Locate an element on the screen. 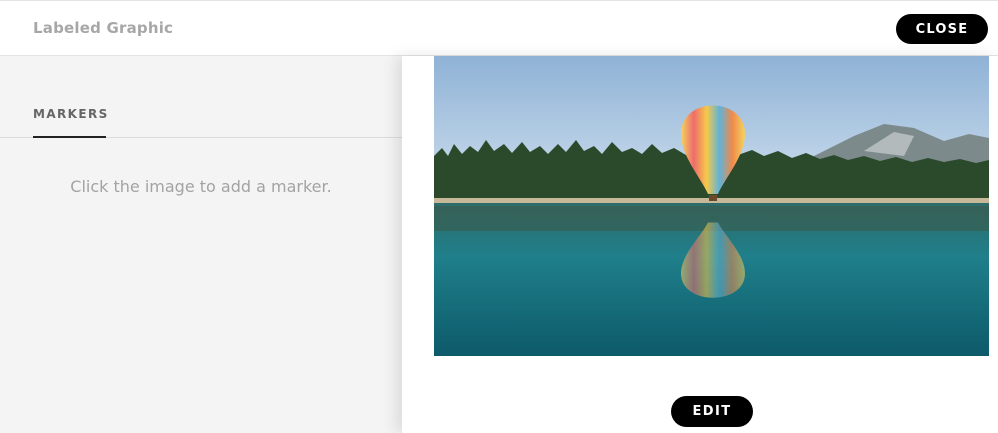 The width and height of the screenshot is (998, 433). top-bar: Labeled Graphic CLOSE is located at coordinates (499, 28).